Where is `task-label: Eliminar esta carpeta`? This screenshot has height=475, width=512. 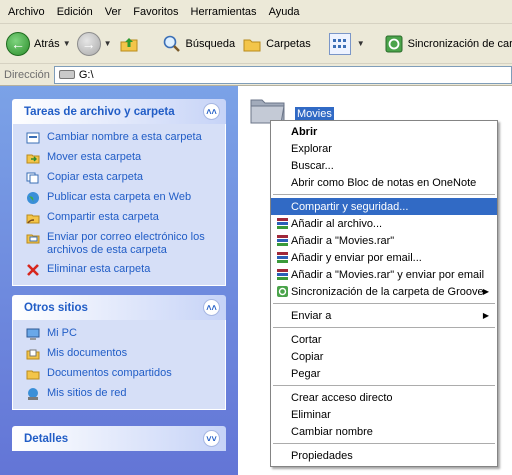 task-label: Eliminar esta carpeta is located at coordinates (99, 269).